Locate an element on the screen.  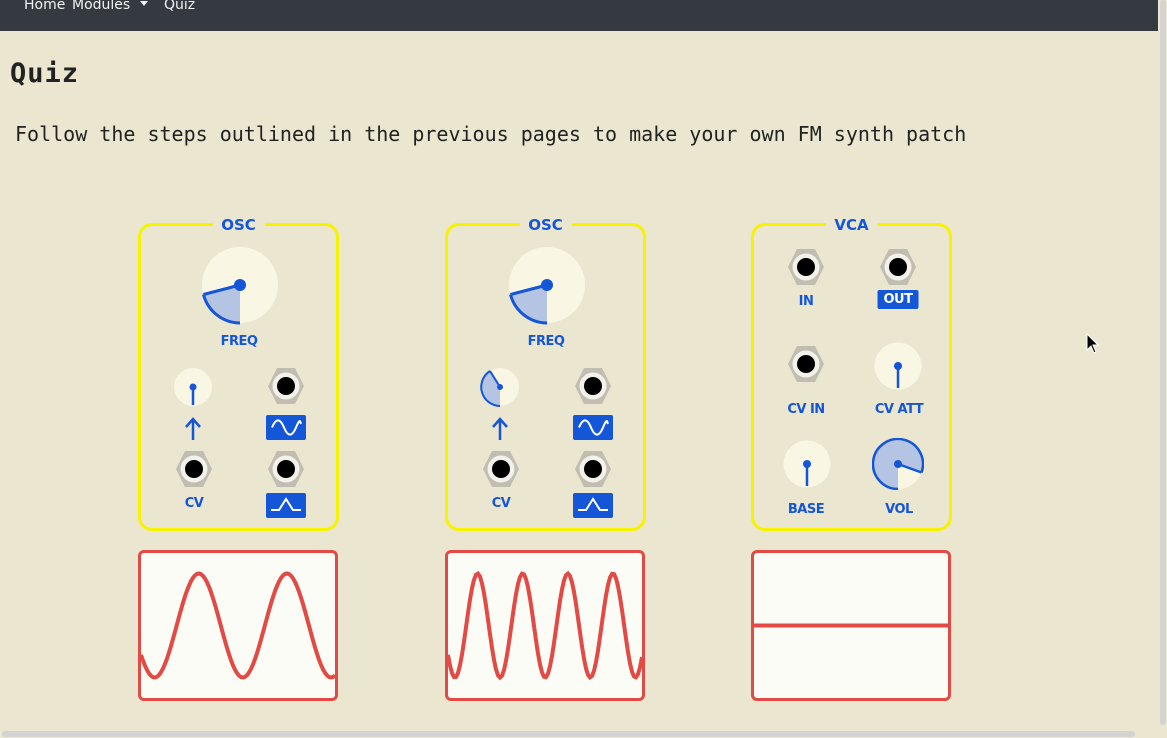
cv-in-jack is located at coordinates (806, 364).